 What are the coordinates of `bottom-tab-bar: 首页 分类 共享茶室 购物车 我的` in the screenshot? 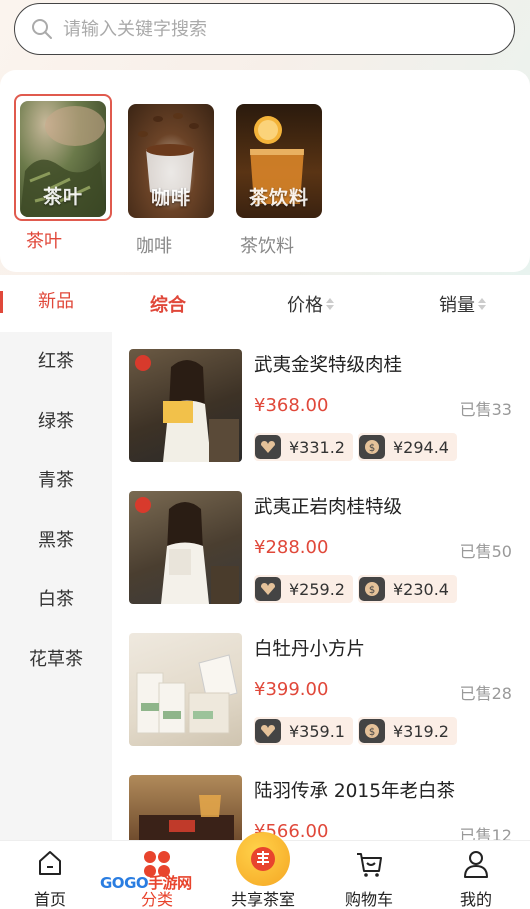 It's located at (265, 870).